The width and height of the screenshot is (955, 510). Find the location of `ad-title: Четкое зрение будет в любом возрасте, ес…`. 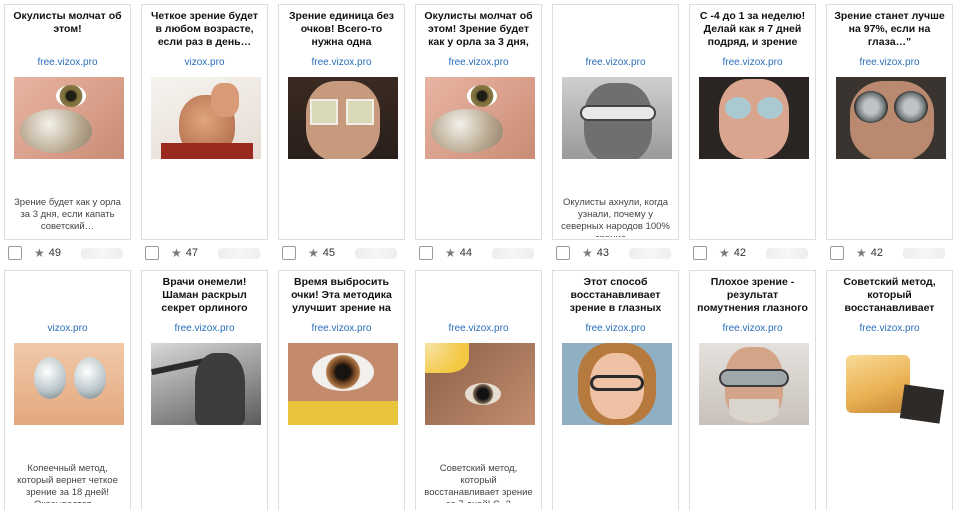

ad-title: Четкое зрение будет в любом возрасте, ес… is located at coordinates (204, 30).